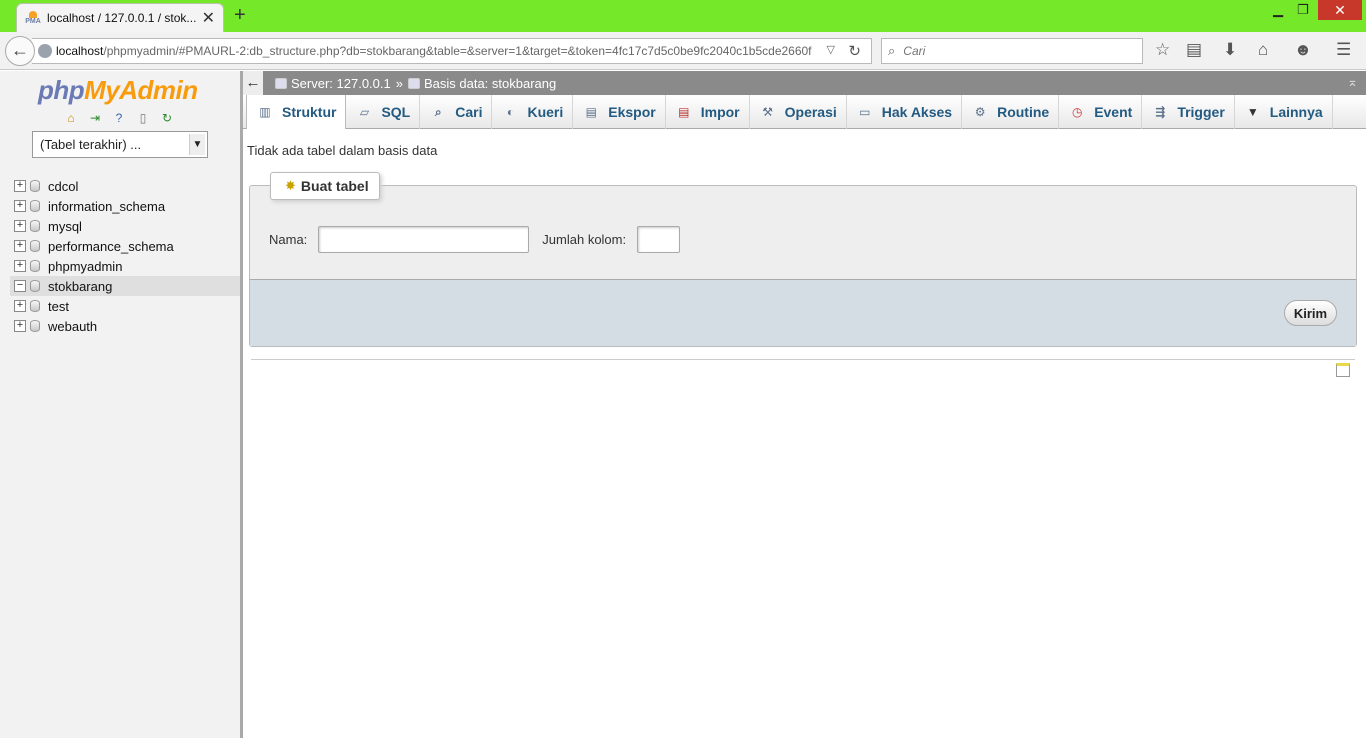 The image size is (1366, 738). What do you see at coordinates (1160, 112) in the screenshot?
I see `trigger-icon: ⇶` at bounding box center [1160, 112].